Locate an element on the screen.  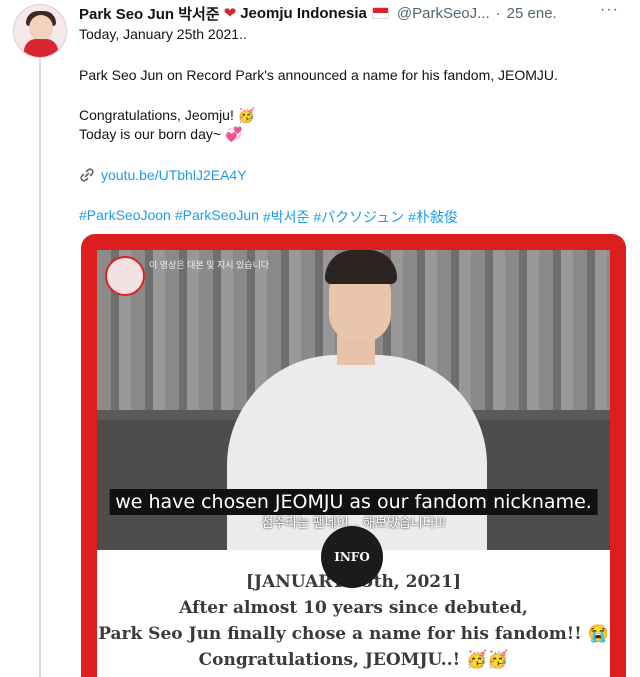
avatar-body is located at coordinates (41, 48).